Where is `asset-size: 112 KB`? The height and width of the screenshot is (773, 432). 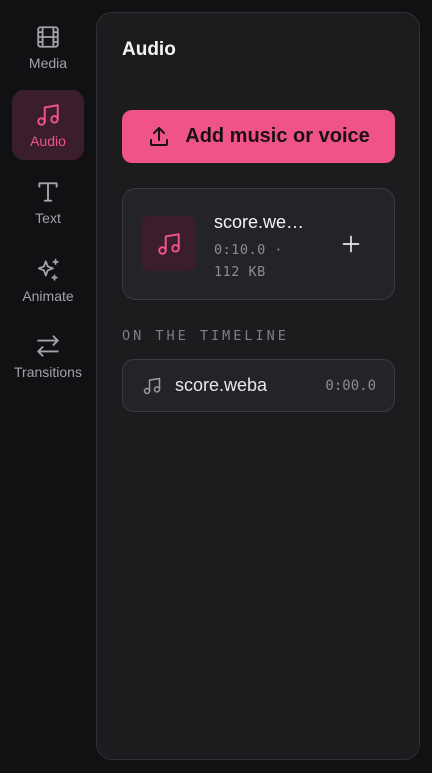 asset-size: 112 KB is located at coordinates (240, 272).